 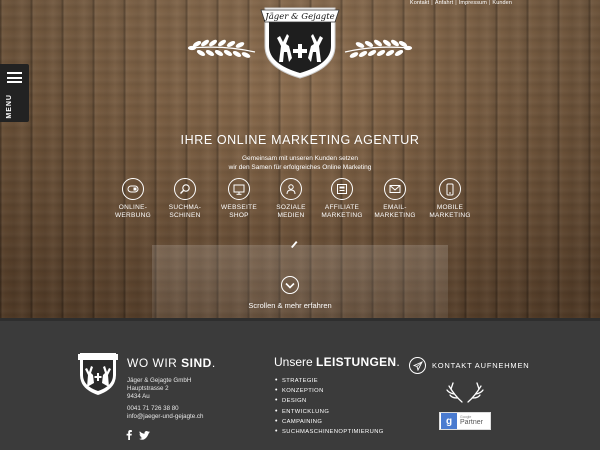 What do you see at coordinates (300, 140) in the screenshot?
I see `hero-headline: IHRE ONLINE MARKETING AGENTUR` at bounding box center [300, 140].